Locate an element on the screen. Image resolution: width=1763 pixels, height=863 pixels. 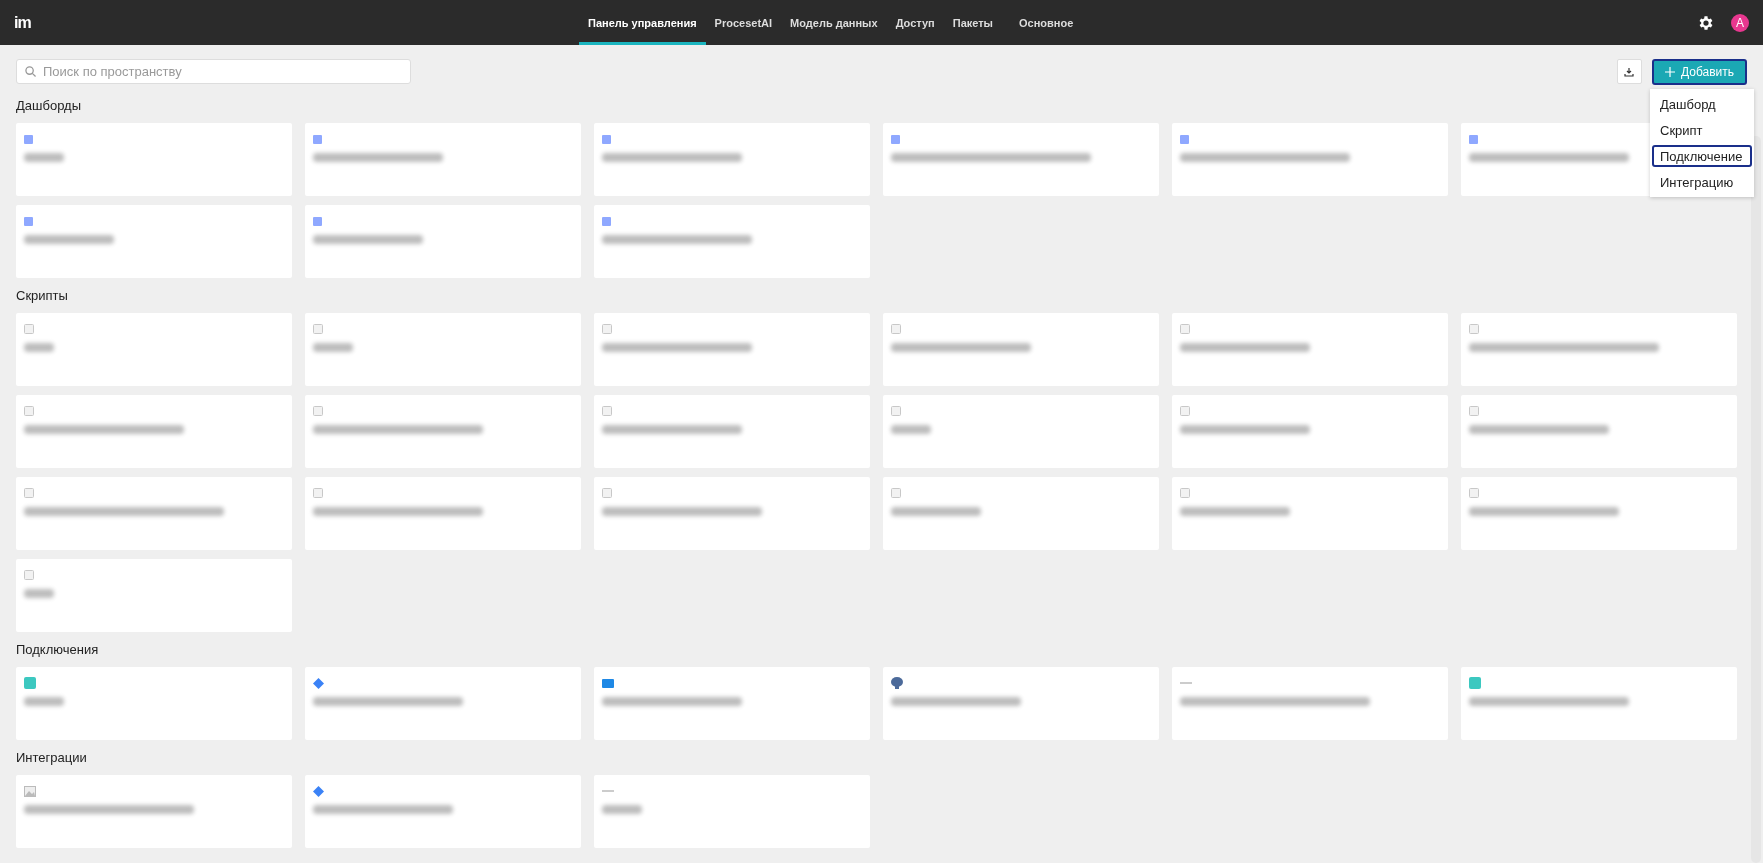
section-title: Подключения is located at coordinates (57, 649).